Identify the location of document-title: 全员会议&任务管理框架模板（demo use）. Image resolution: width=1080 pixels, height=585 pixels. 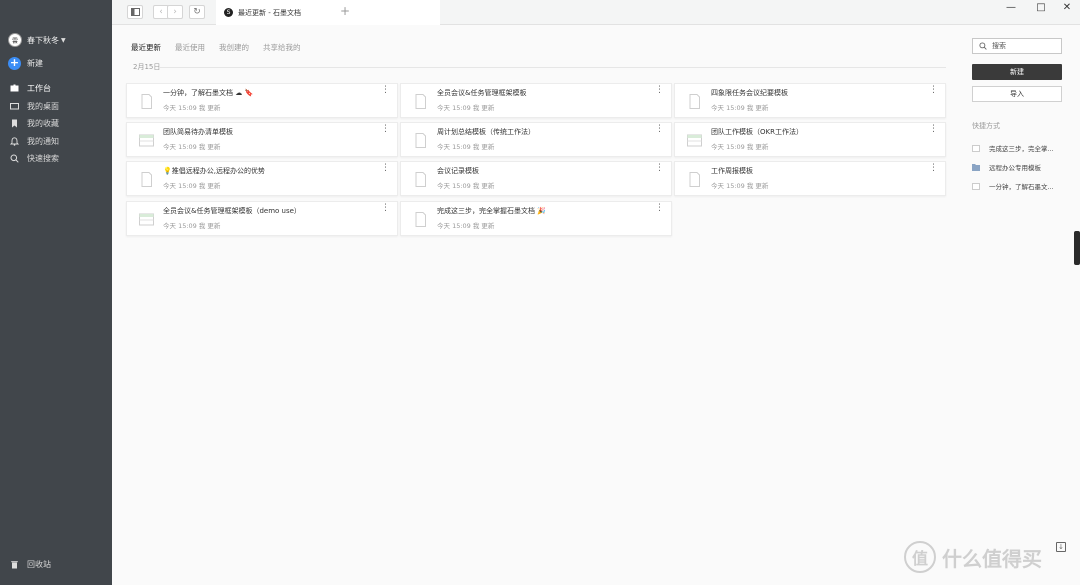
(232, 211).